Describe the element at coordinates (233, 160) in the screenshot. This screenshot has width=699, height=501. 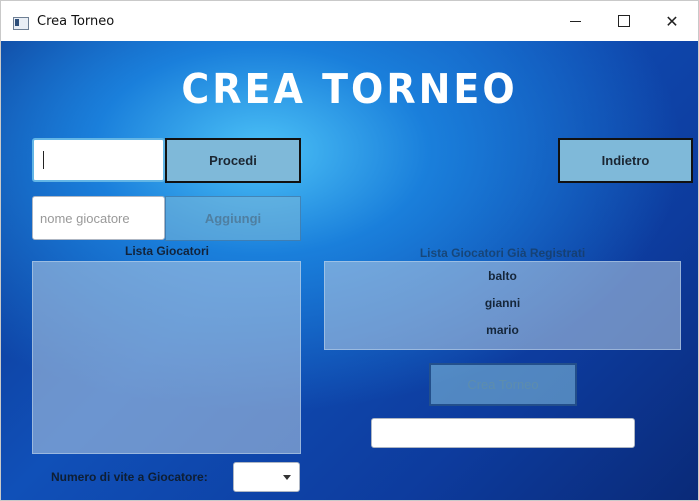
I see `procedi-button: Procedi` at that location.